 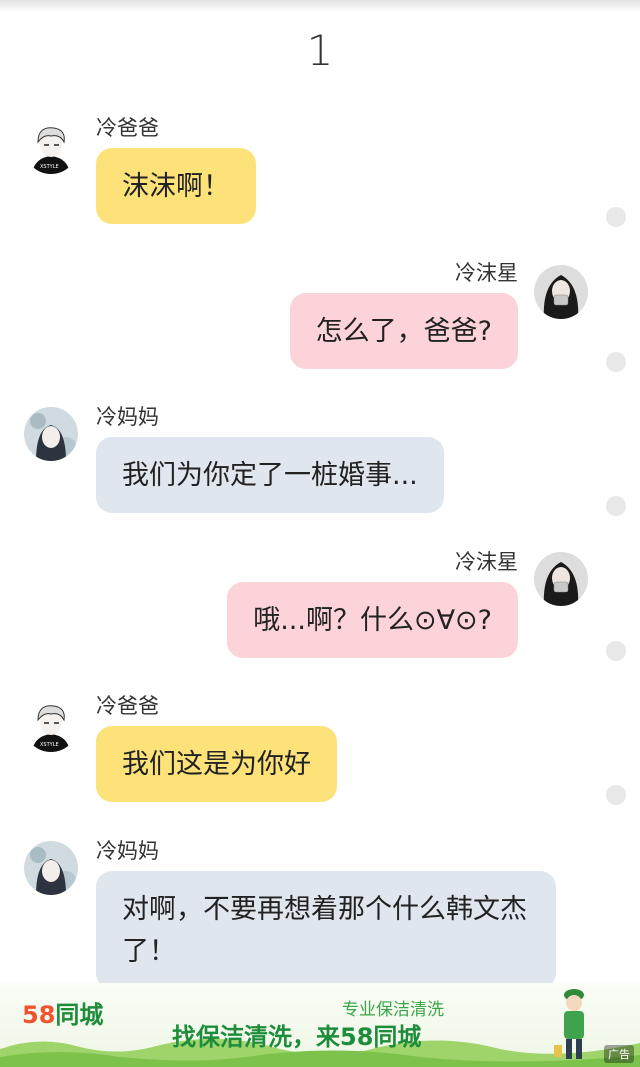 What do you see at coordinates (39, 1015) in the screenshot?
I see `logo-number: 58` at bounding box center [39, 1015].